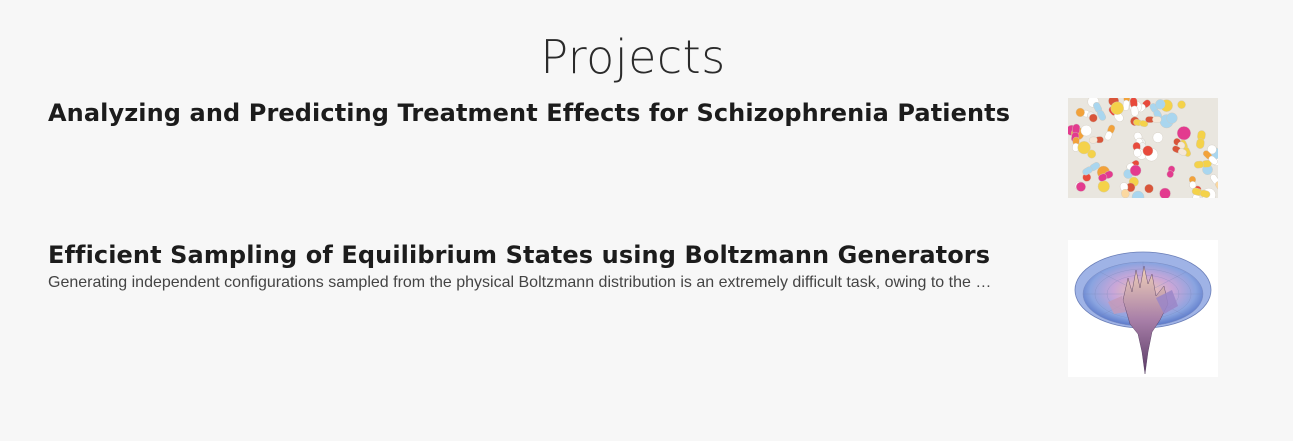 The image size is (1293, 441). I want to click on energy-surface-image, so click(1143, 308).